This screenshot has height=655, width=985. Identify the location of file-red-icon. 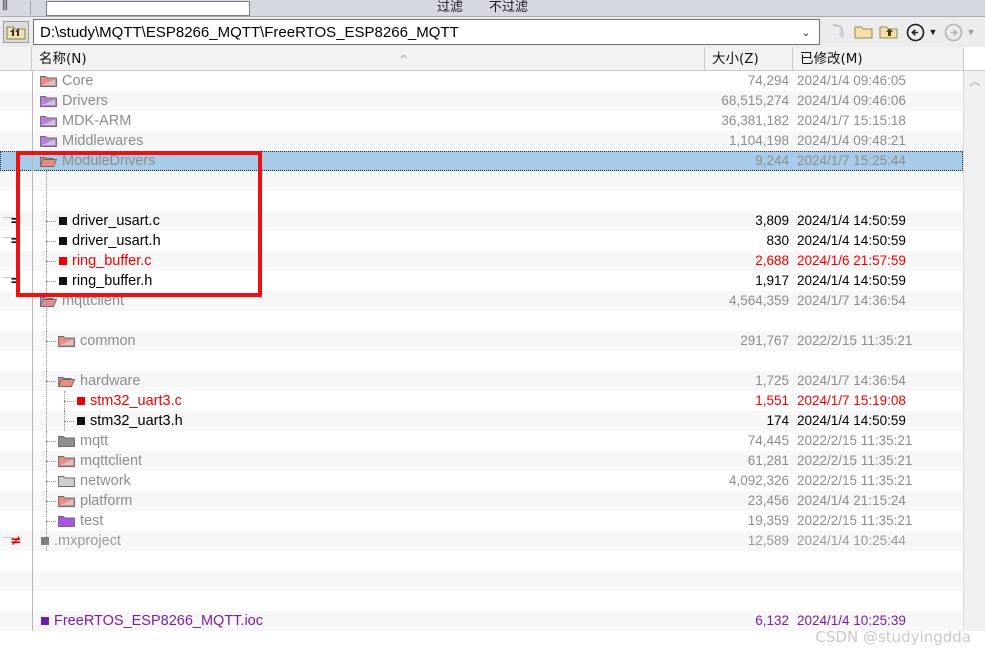
(81, 401).